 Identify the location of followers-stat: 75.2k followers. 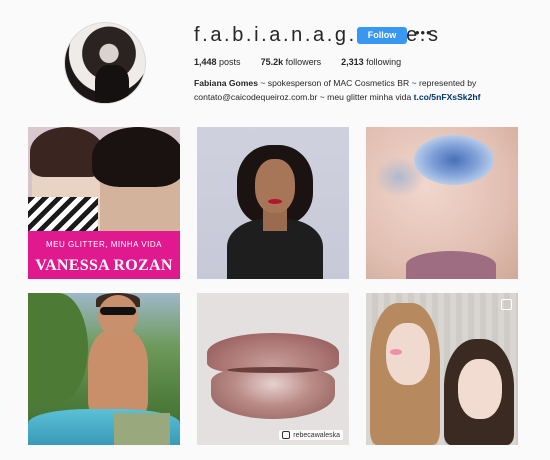
(291, 62).